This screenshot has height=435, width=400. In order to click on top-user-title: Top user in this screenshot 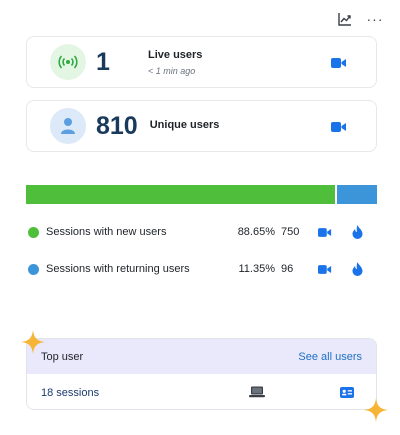, I will do `click(62, 356)`.